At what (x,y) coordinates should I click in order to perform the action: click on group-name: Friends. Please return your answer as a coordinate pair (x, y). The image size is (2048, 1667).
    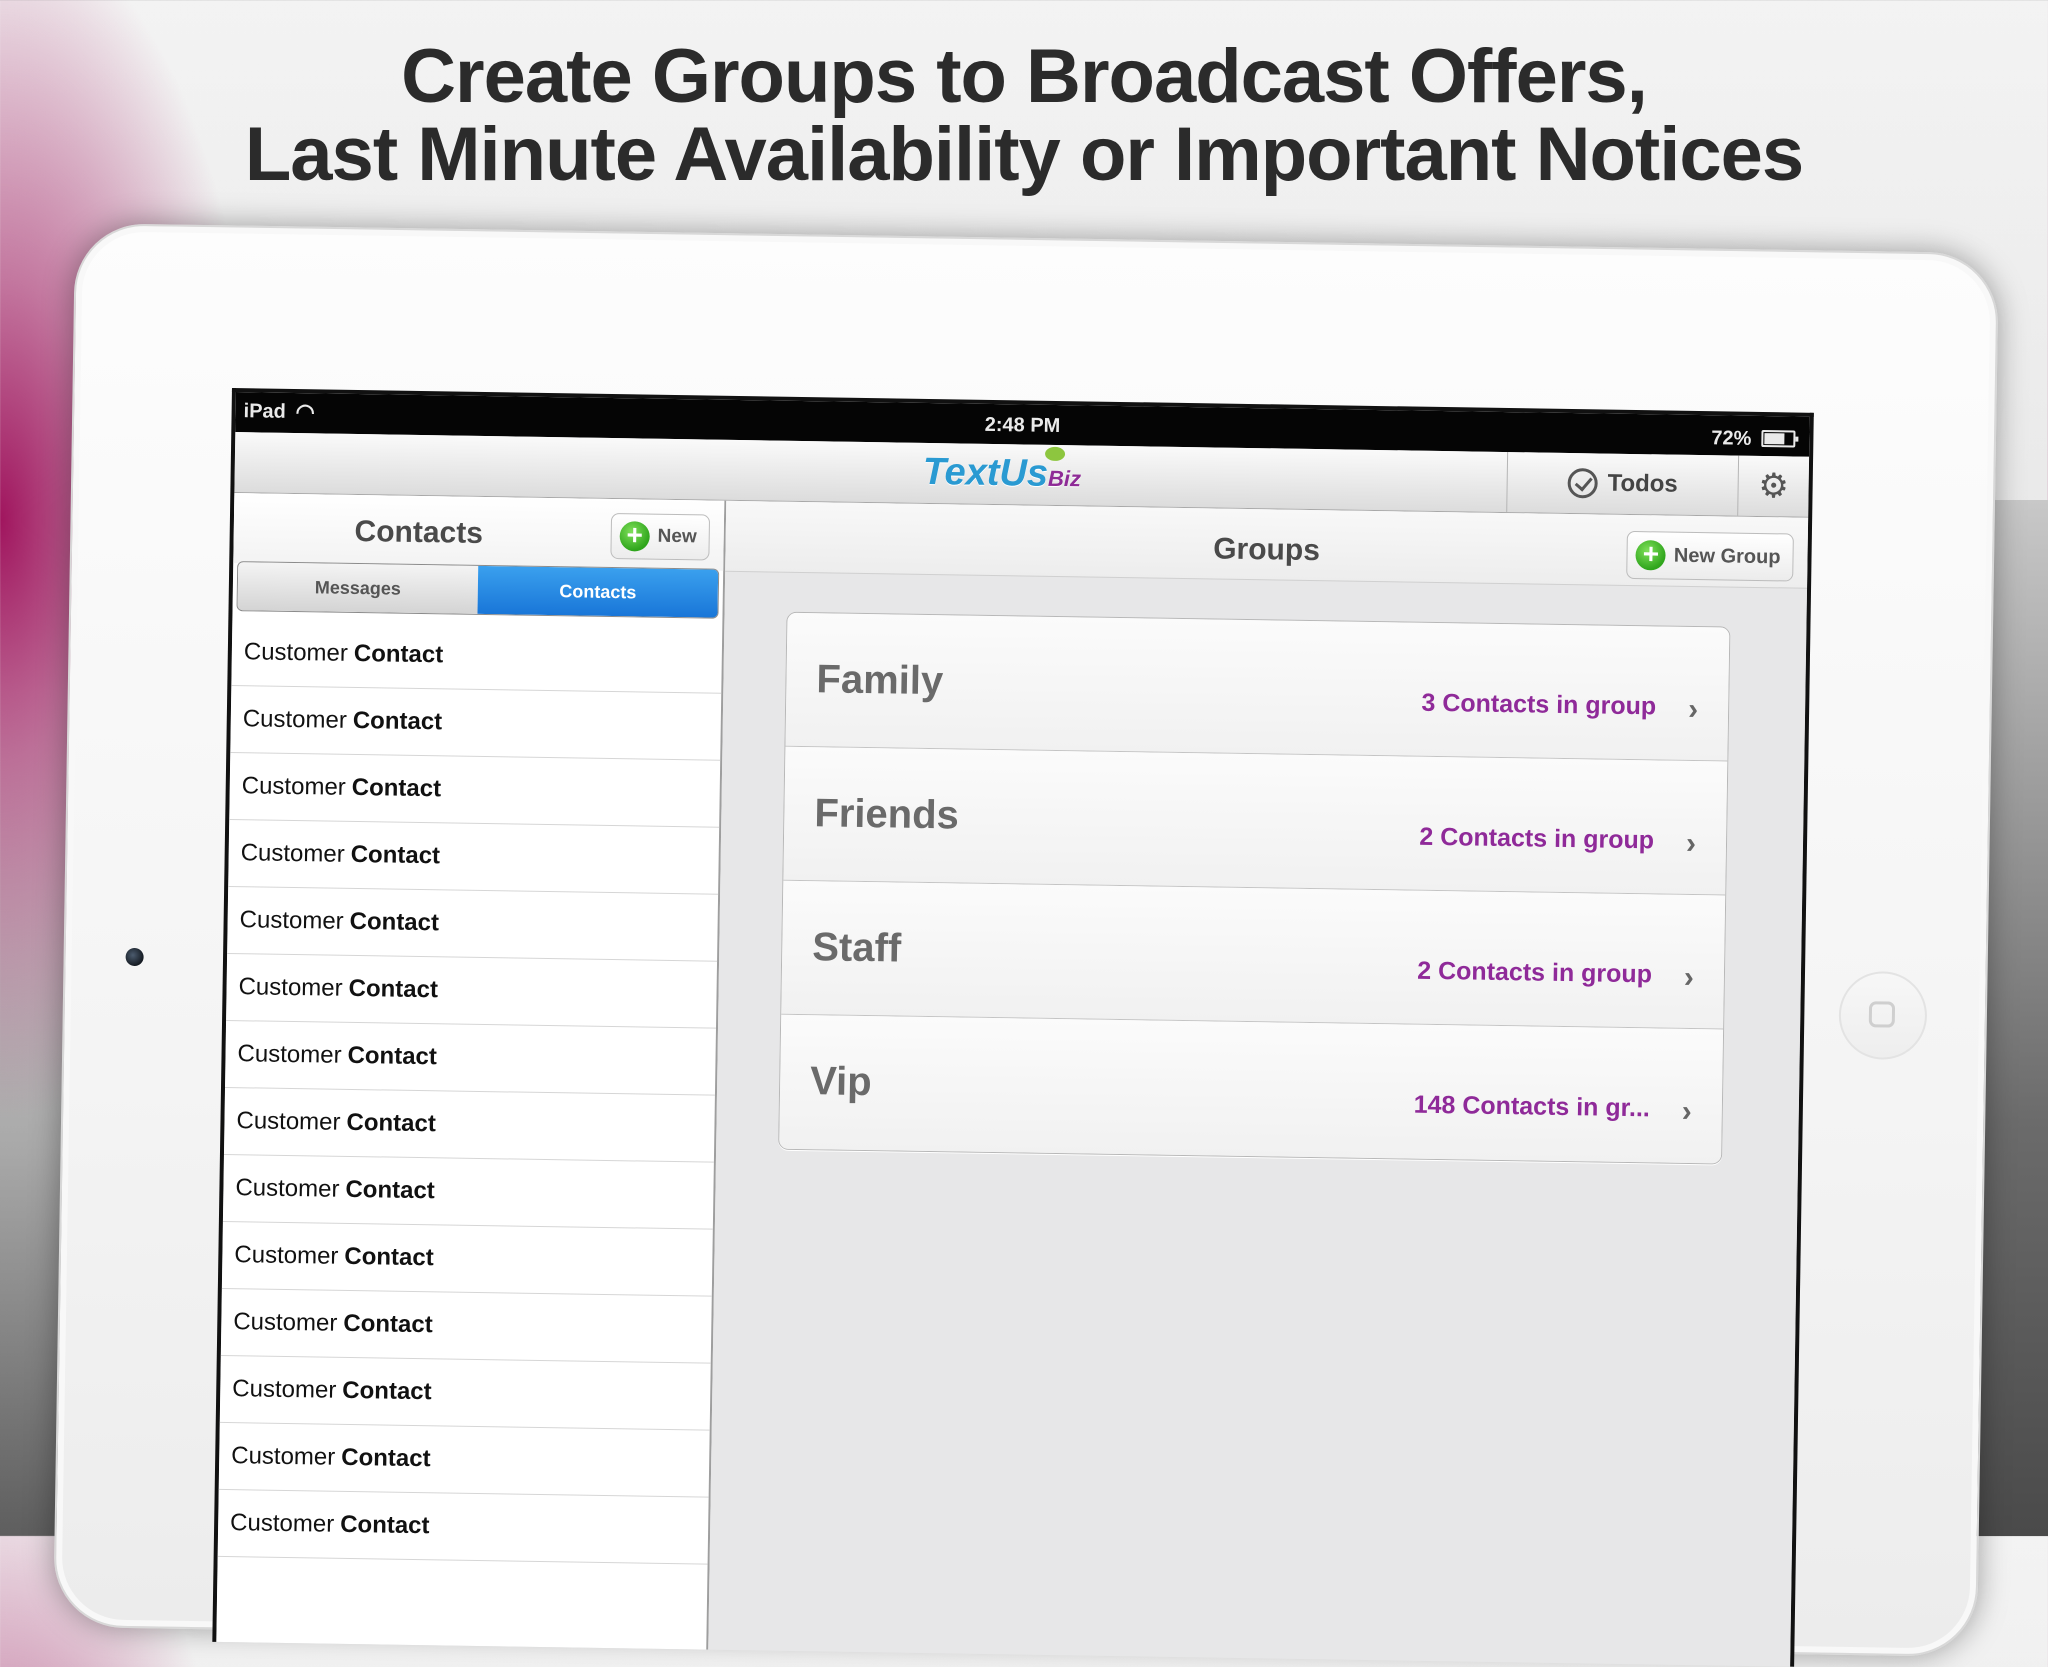
    Looking at the image, I should click on (887, 814).